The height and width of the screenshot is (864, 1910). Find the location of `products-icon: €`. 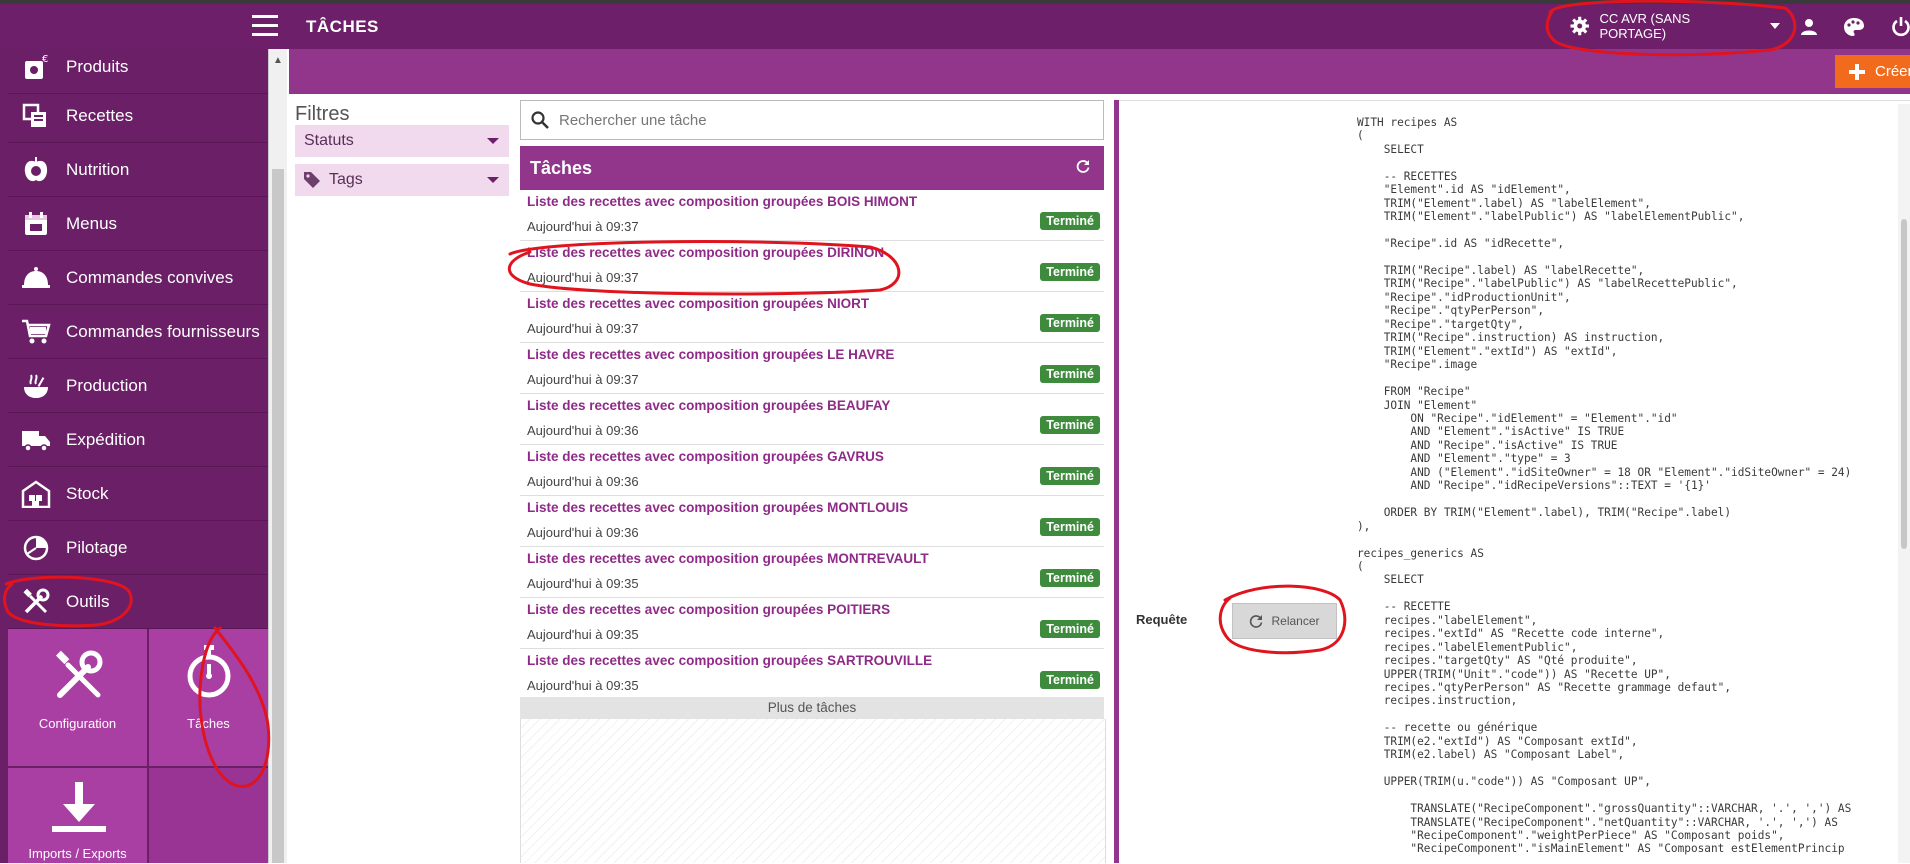

products-icon: € is located at coordinates (36, 67).